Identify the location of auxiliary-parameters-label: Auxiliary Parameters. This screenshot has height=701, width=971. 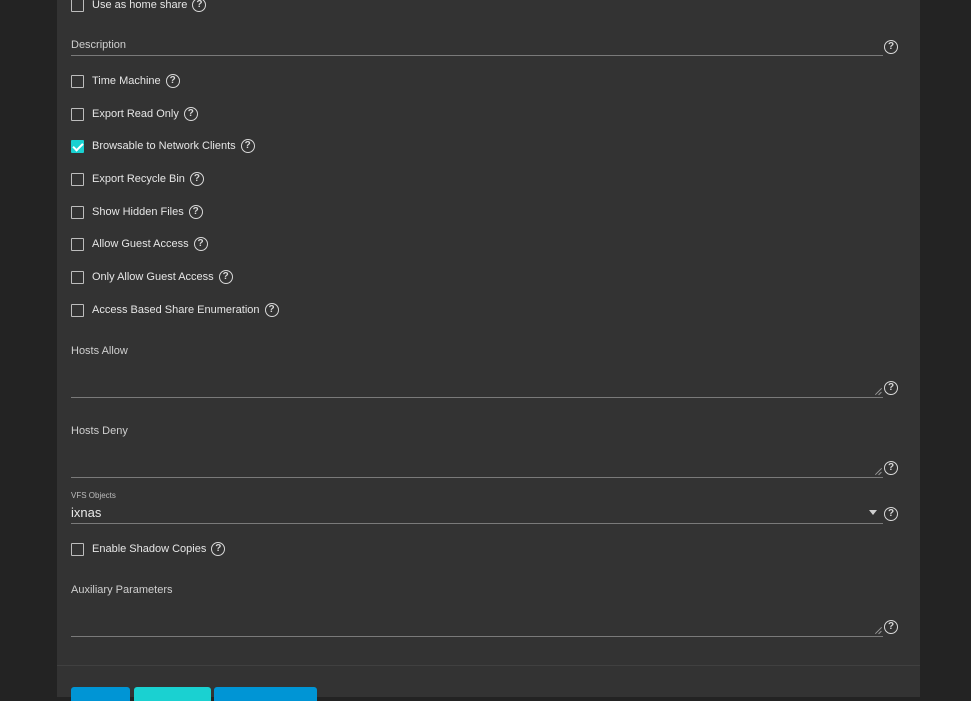
(122, 590).